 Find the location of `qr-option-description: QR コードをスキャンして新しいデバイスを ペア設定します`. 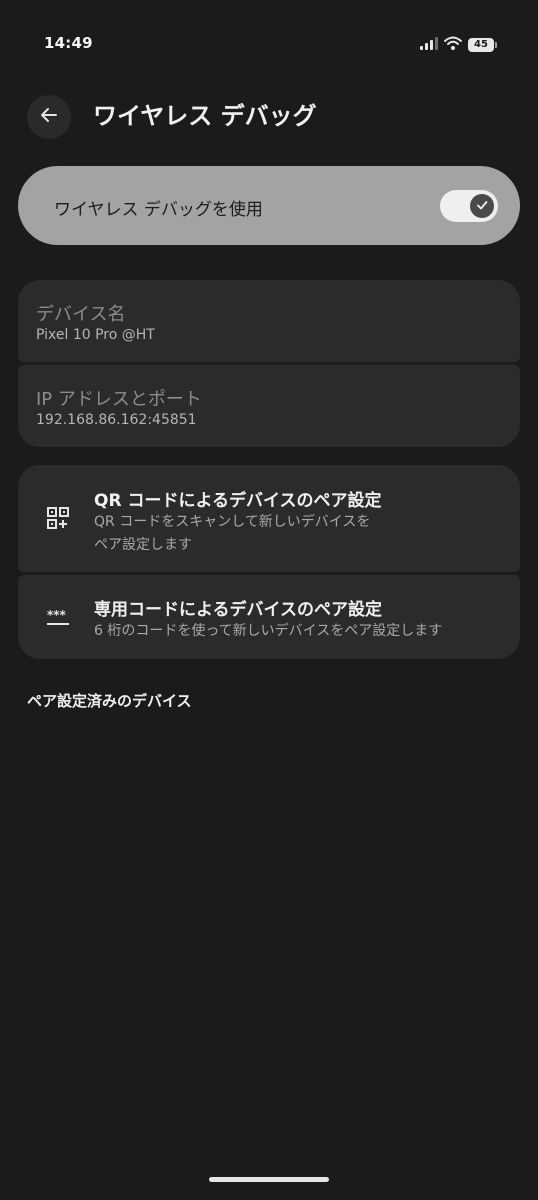

qr-option-description: QR コードをスキャンして新しいデバイスを ペア設定します is located at coordinates (294, 534).